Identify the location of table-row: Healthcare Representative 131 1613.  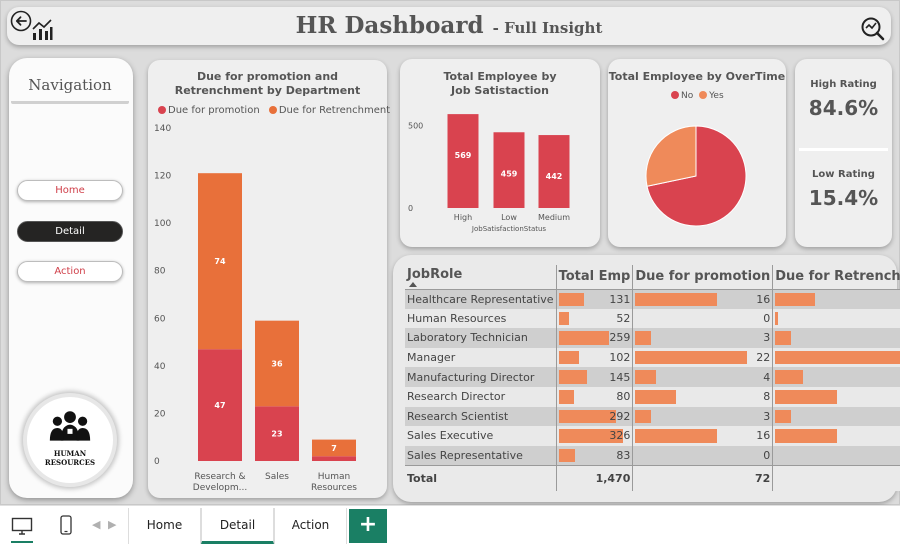
(652, 299).